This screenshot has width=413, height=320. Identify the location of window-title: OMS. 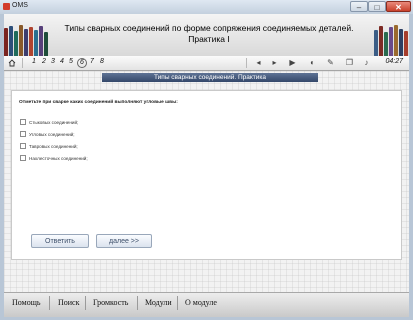
(20, 5).